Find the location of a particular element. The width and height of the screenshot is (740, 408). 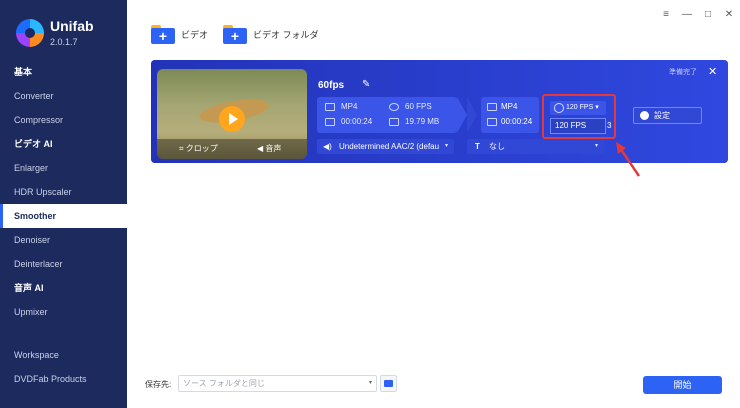

play-icon is located at coordinates (232, 119).